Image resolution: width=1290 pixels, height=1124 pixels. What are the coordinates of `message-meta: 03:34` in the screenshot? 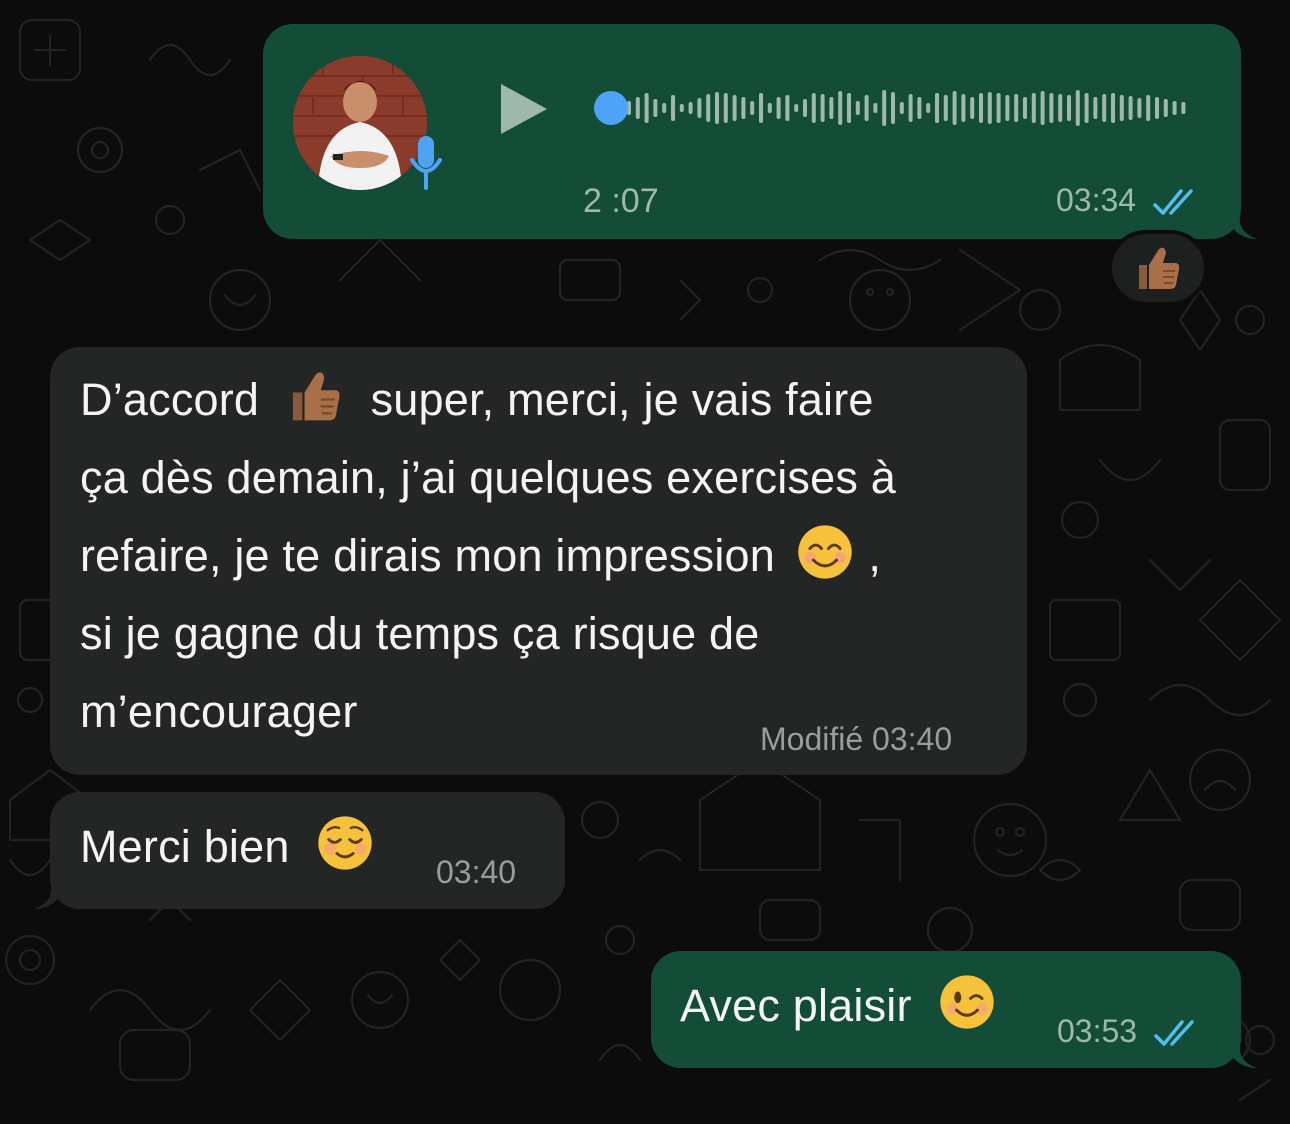 It's located at (1127, 200).